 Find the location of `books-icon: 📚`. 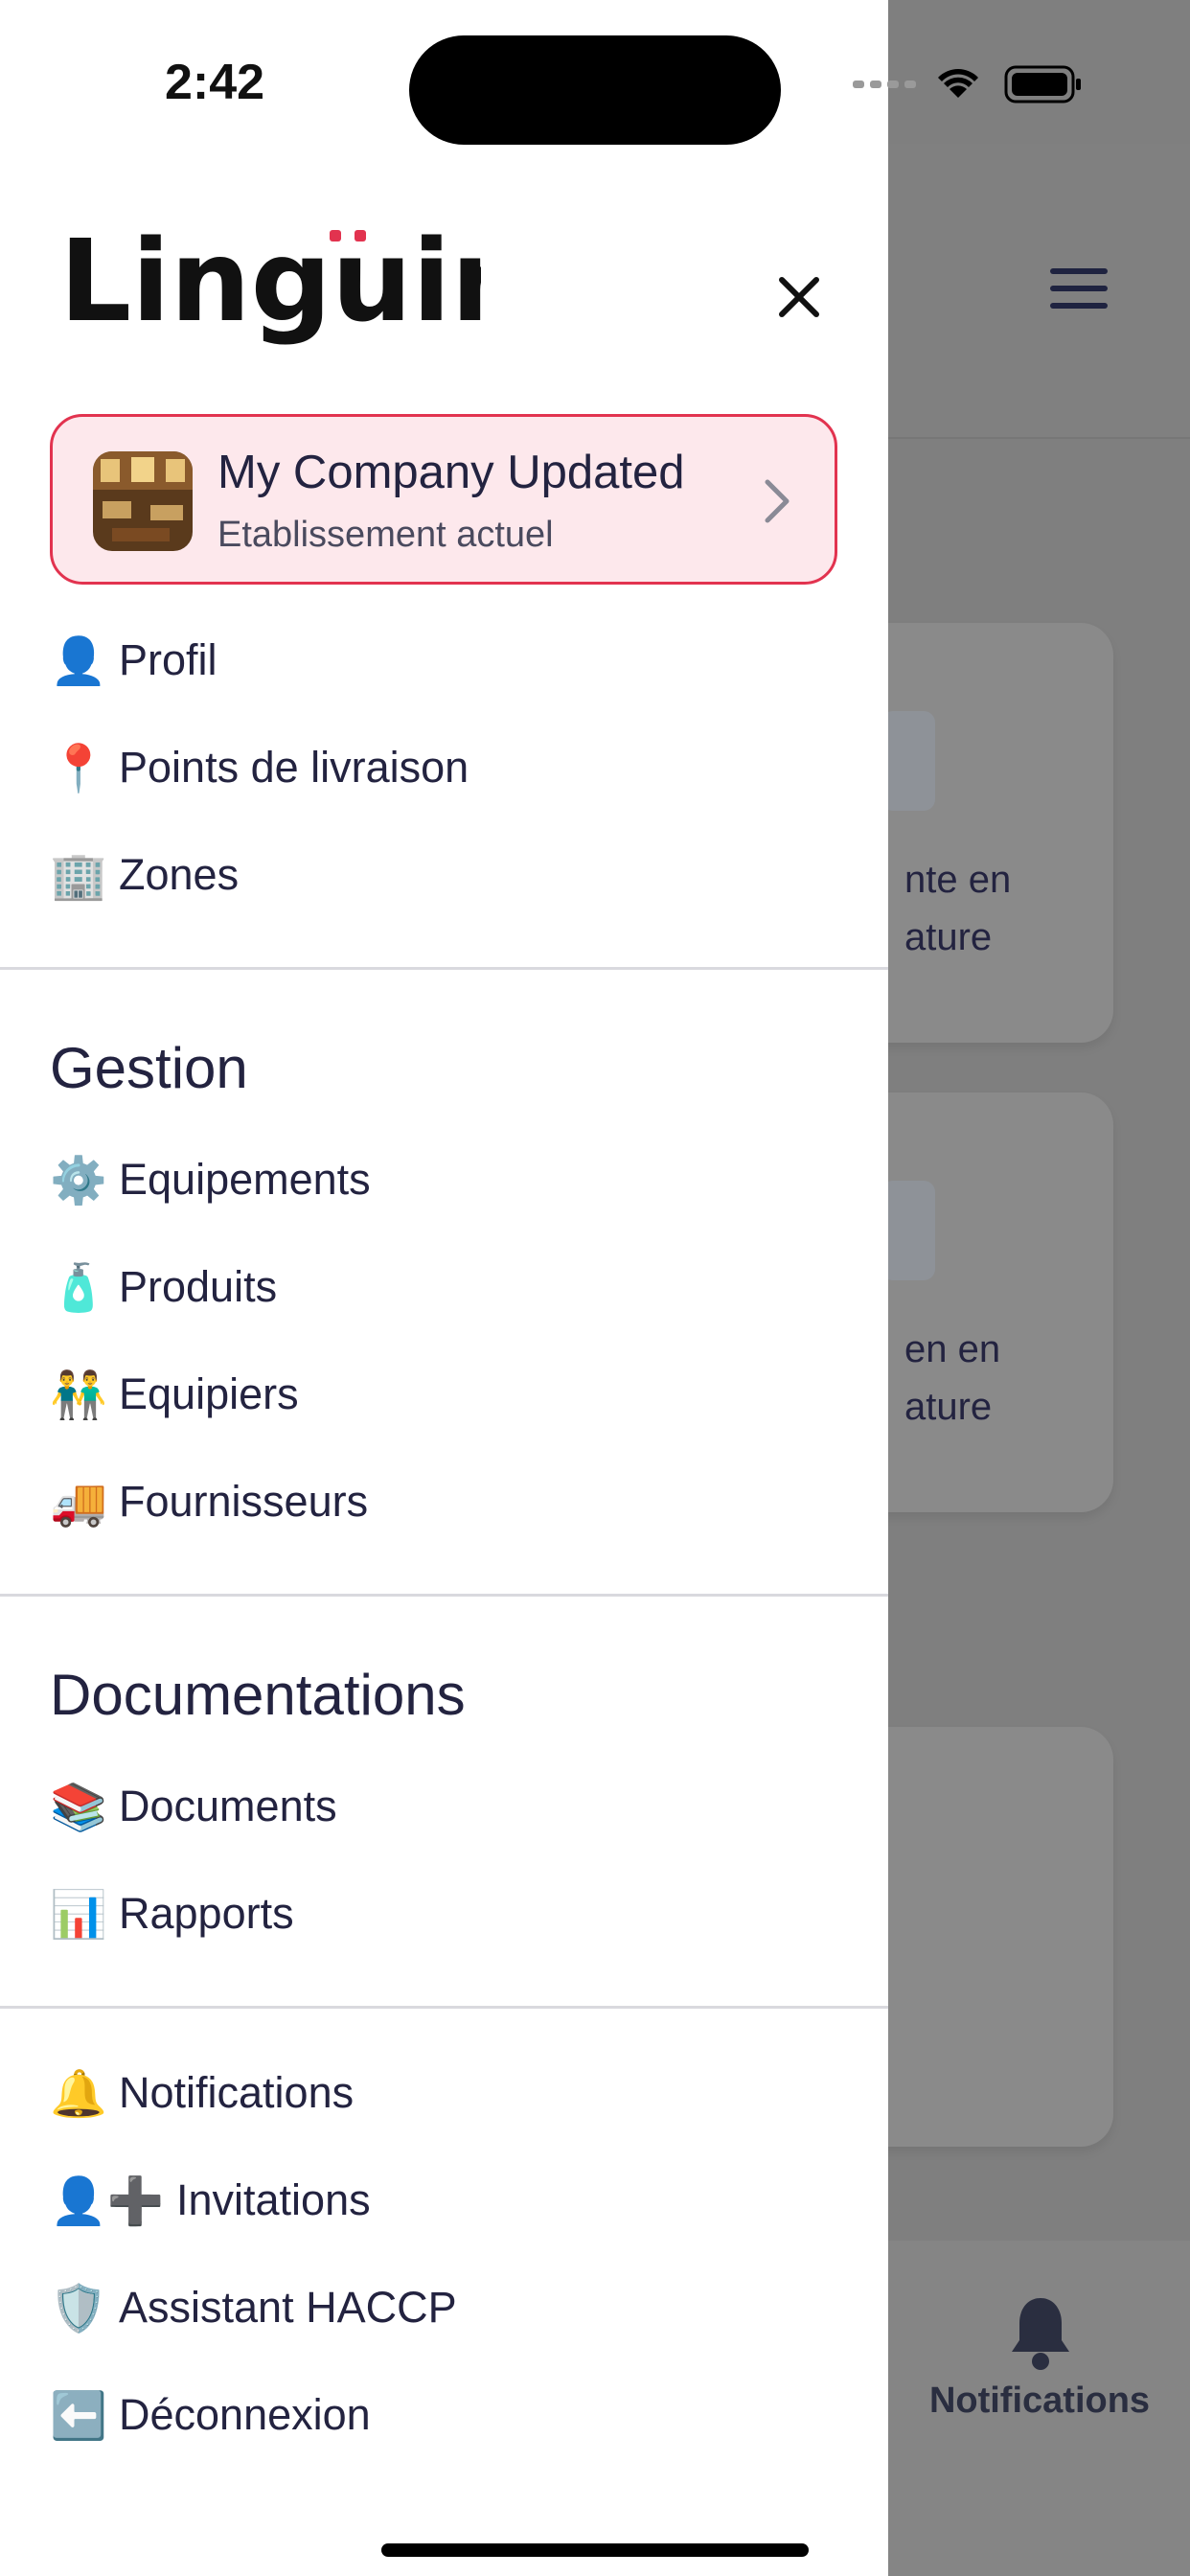

books-icon: 📚 is located at coordinates (78, 1807).